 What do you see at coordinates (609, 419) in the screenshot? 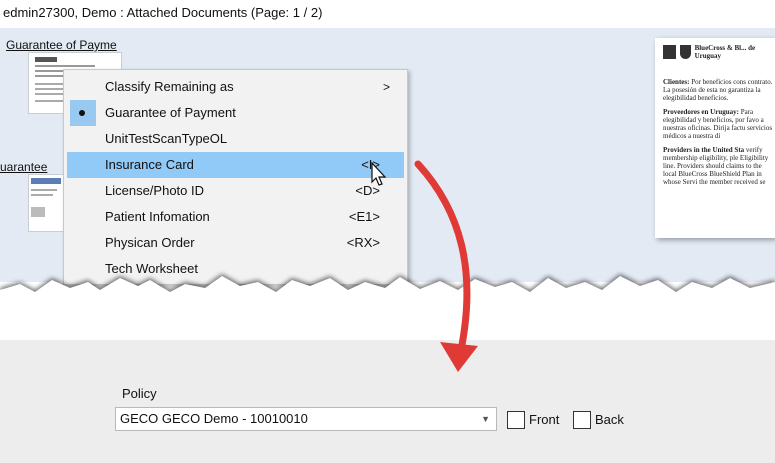
I see `back-checkbox-label: Back` at bounding box center [609, 419].